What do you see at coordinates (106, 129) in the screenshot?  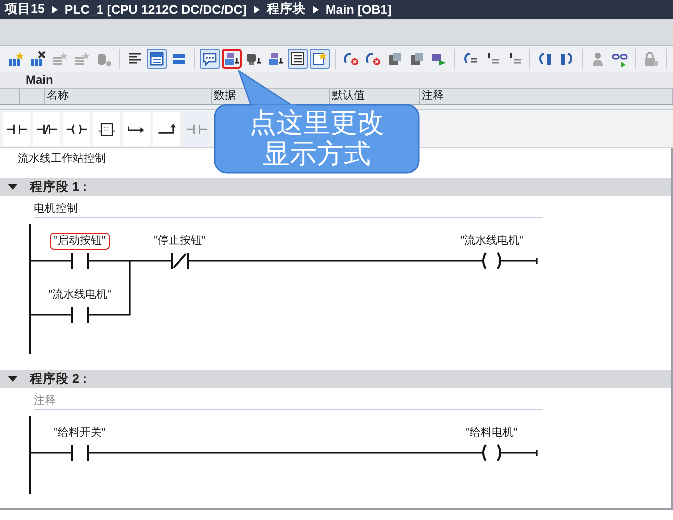 I see `box-button` at bounding box center [106, 129].